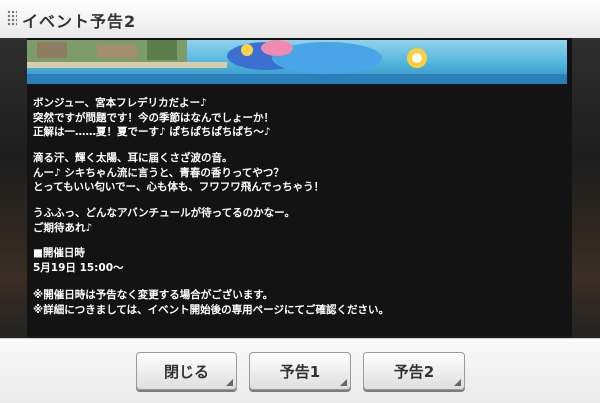 This screenshot has width=600, height=403. What do you see at coordinates (153, 295) in the screenshot?
I see `notice-line: ※開催日時は予告なく変更する場合がございます。` at bounding box center [153, 295].